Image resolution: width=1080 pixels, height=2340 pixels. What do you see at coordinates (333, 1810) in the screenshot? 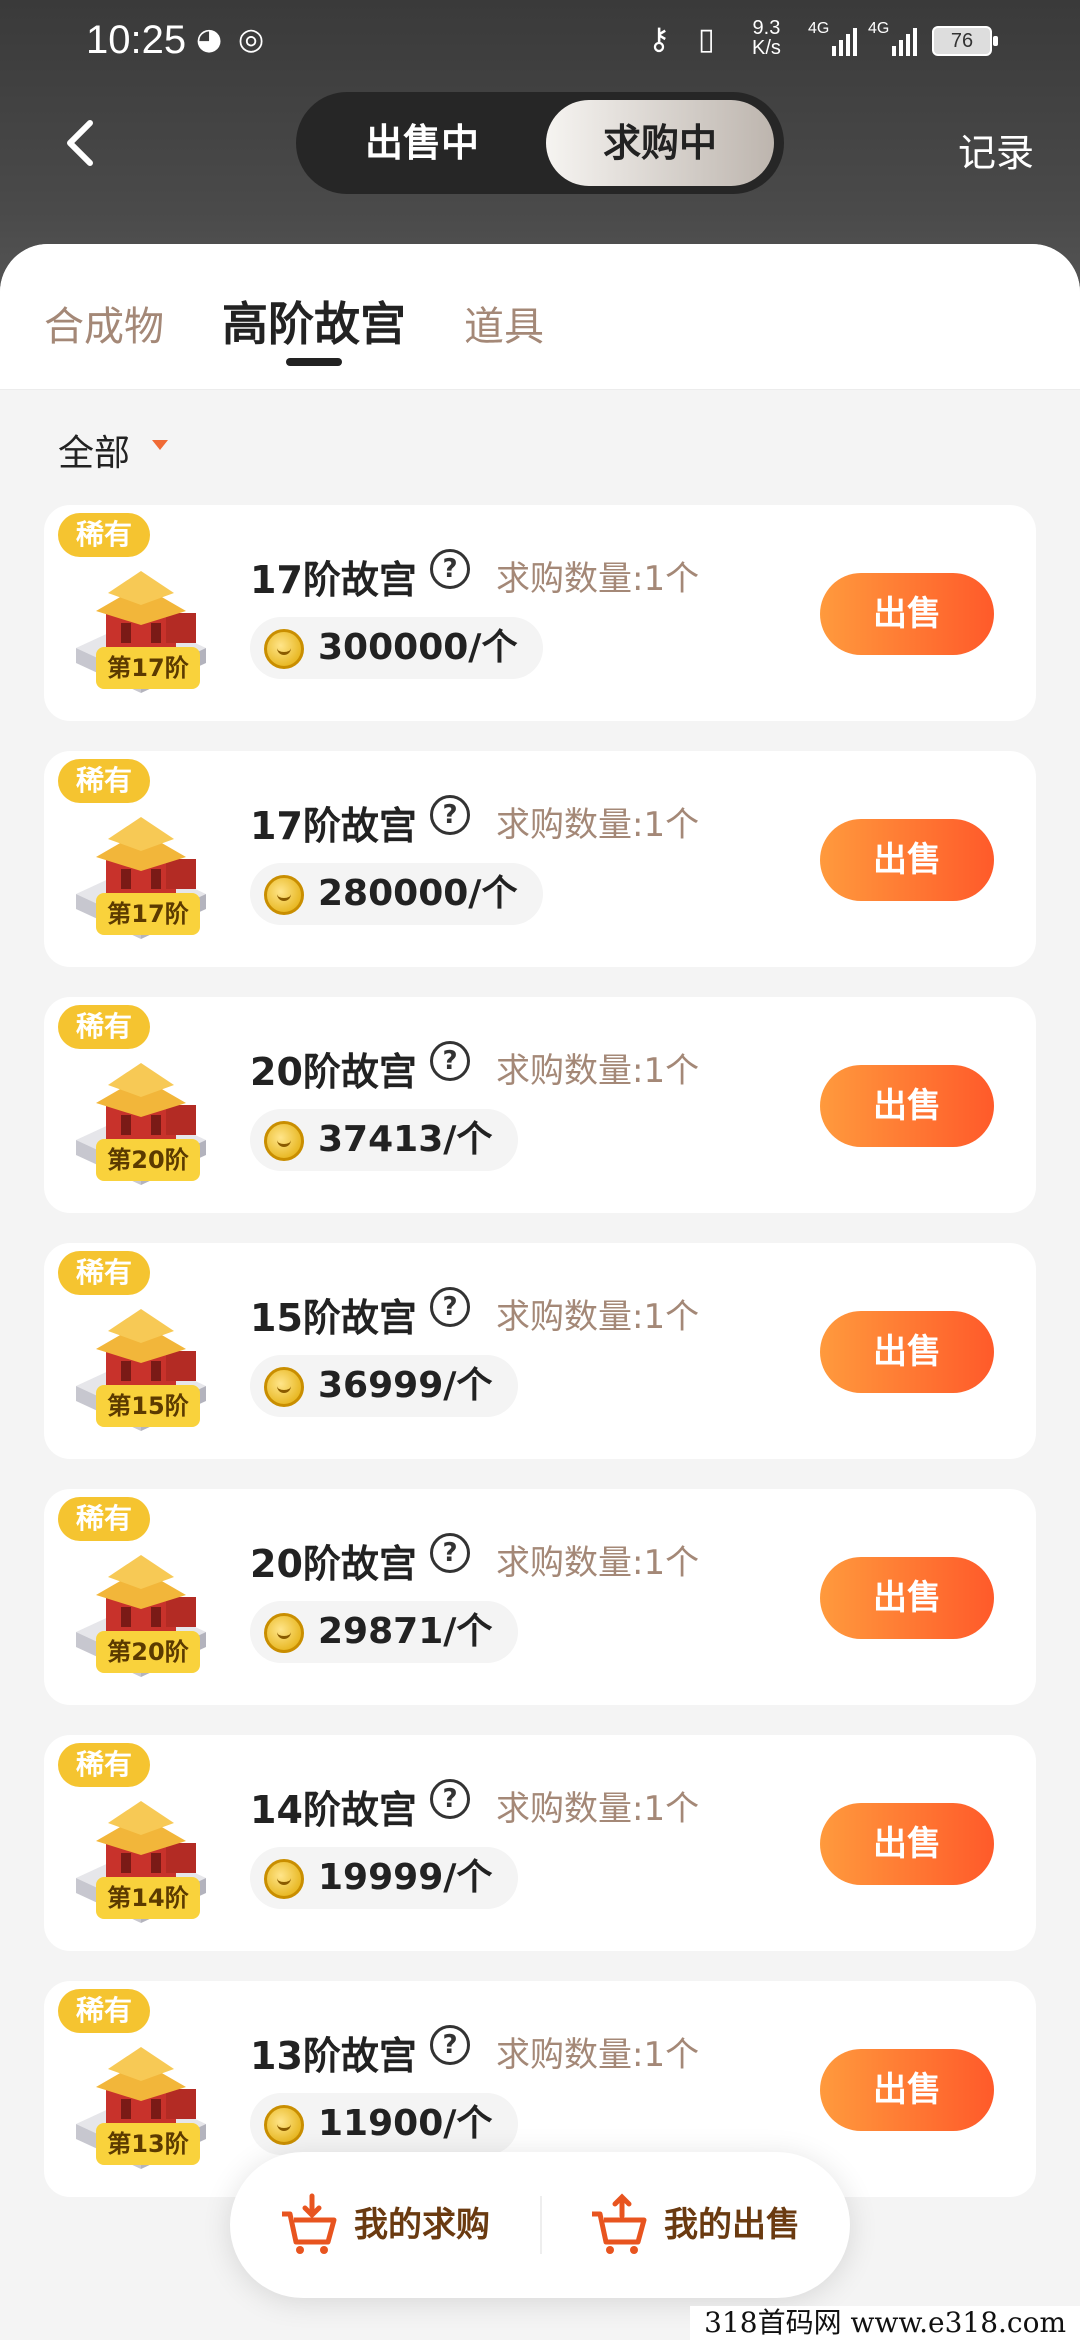
I see `item-name: 14阶故宫` at bounding box center [333, 1810].